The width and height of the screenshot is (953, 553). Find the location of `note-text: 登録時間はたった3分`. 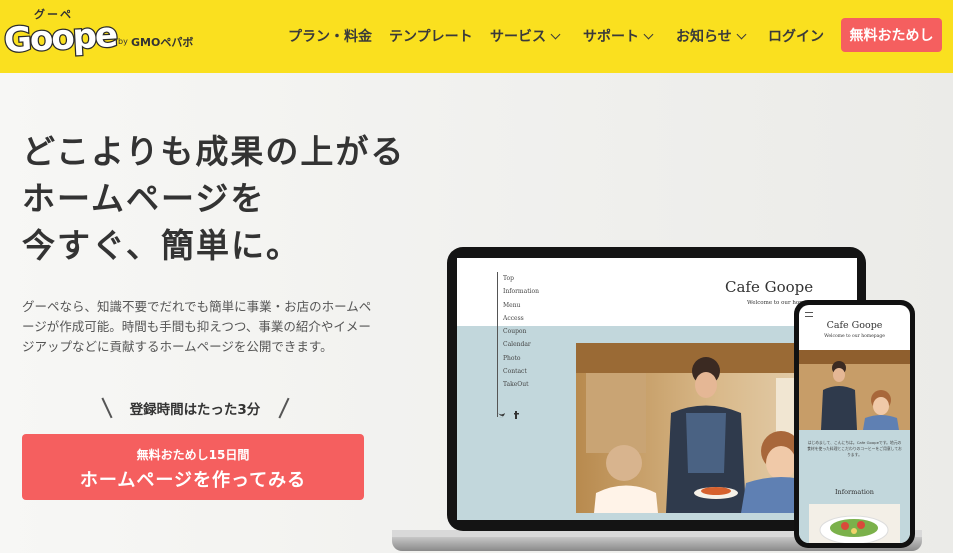

note-text: 登録時間はたった3分 is located at coordinates (195, 410).